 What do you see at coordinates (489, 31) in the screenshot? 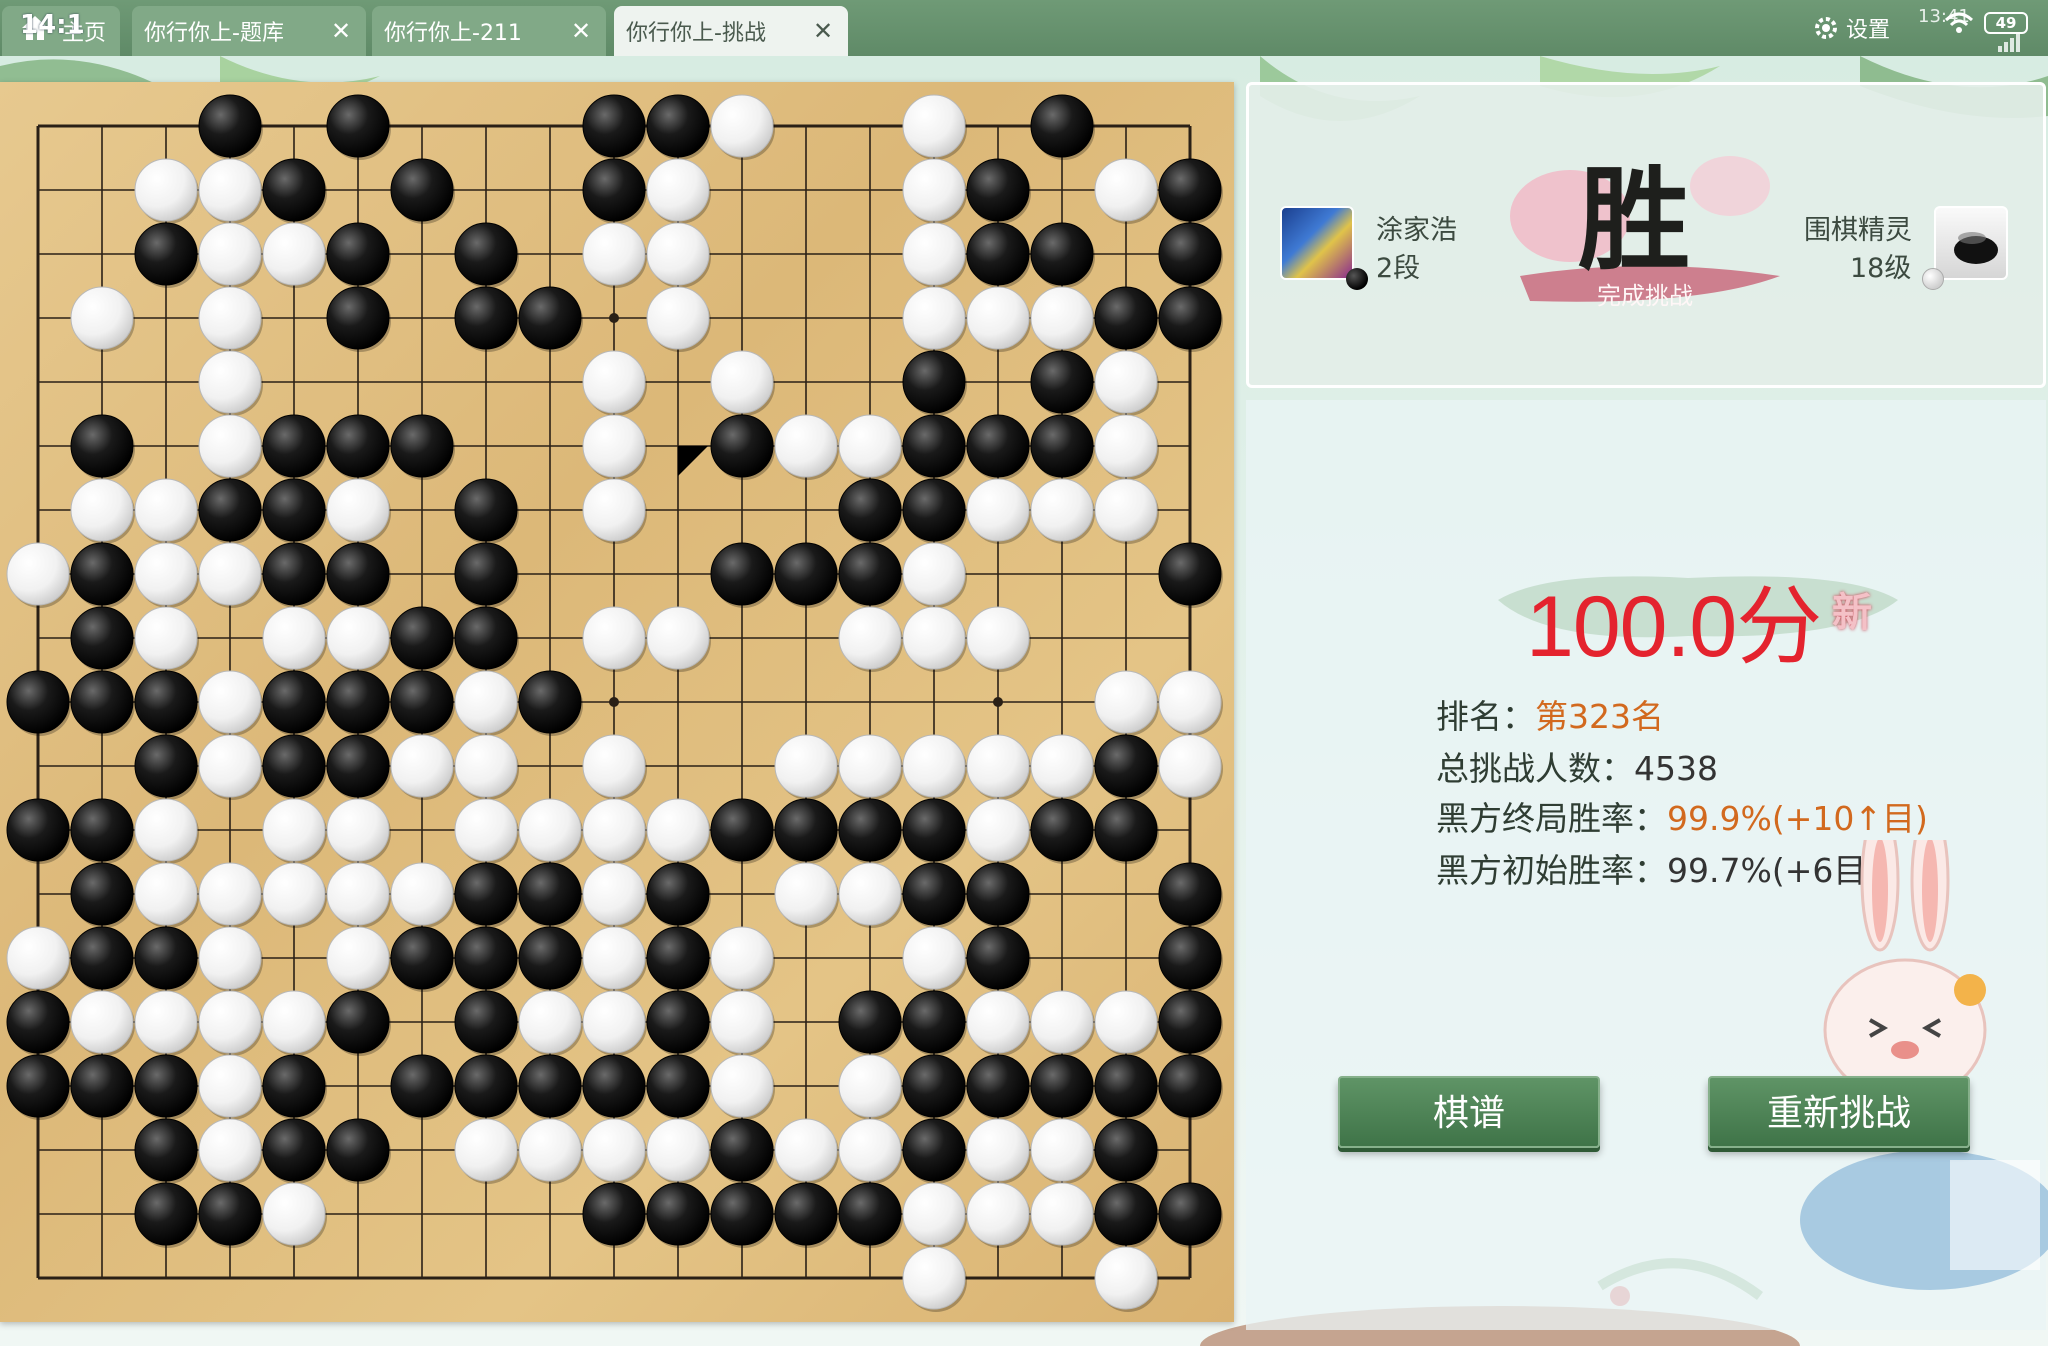
I see `tab-211: 你行你上-211 ✕` at bounding box center [489, 31].